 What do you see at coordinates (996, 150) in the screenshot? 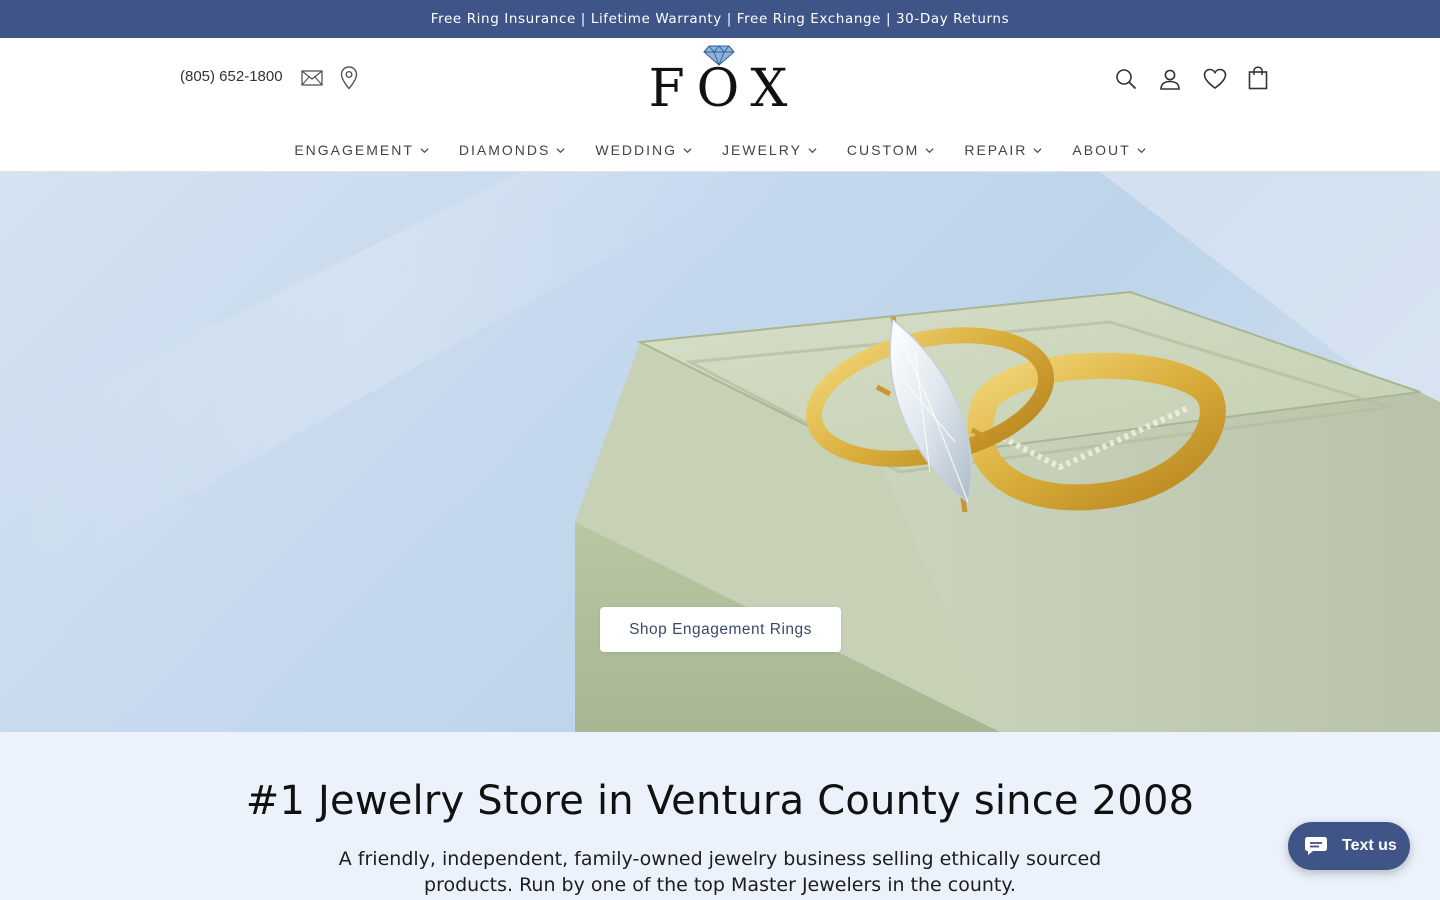
I see `nav-label: REPAIR` at bounding box center [996, 150].